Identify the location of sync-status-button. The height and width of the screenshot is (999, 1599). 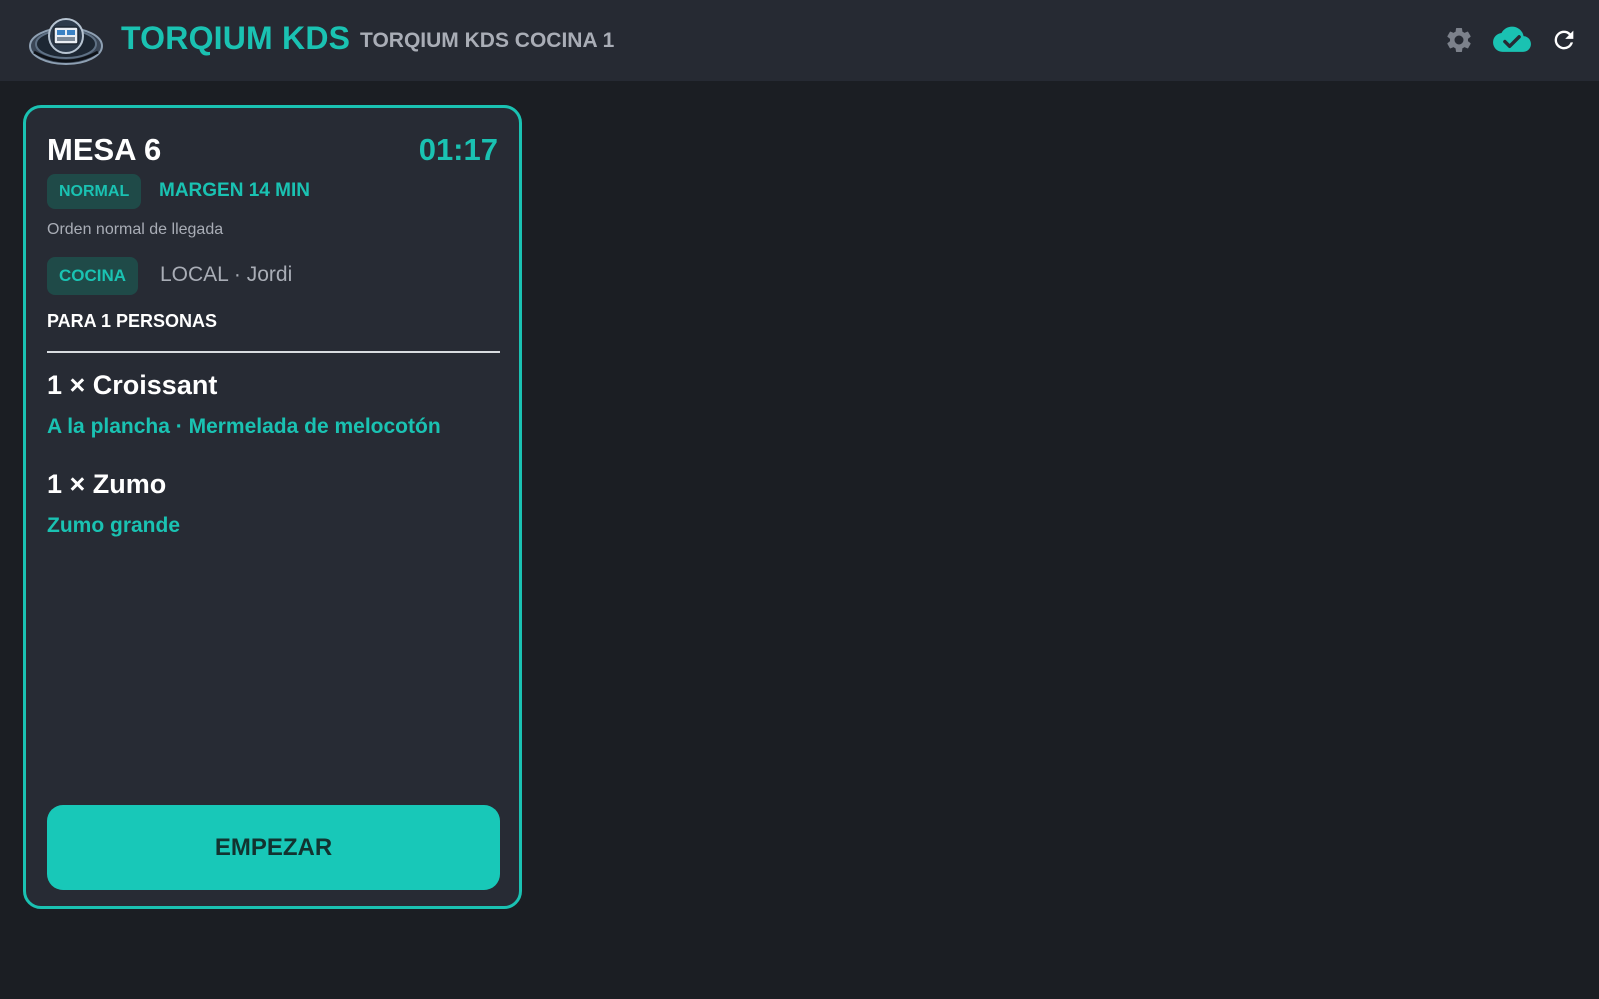
(1512, 40).